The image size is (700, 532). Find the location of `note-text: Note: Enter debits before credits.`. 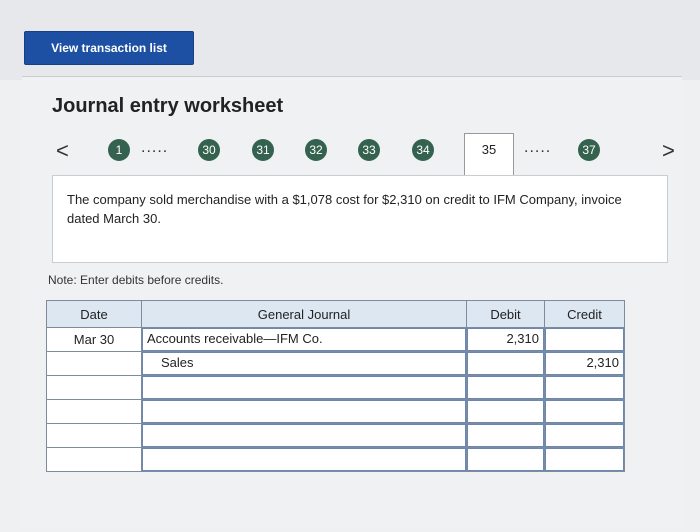

note-text: Note: Enter debits before credits. is located at coordinates (136, 280).